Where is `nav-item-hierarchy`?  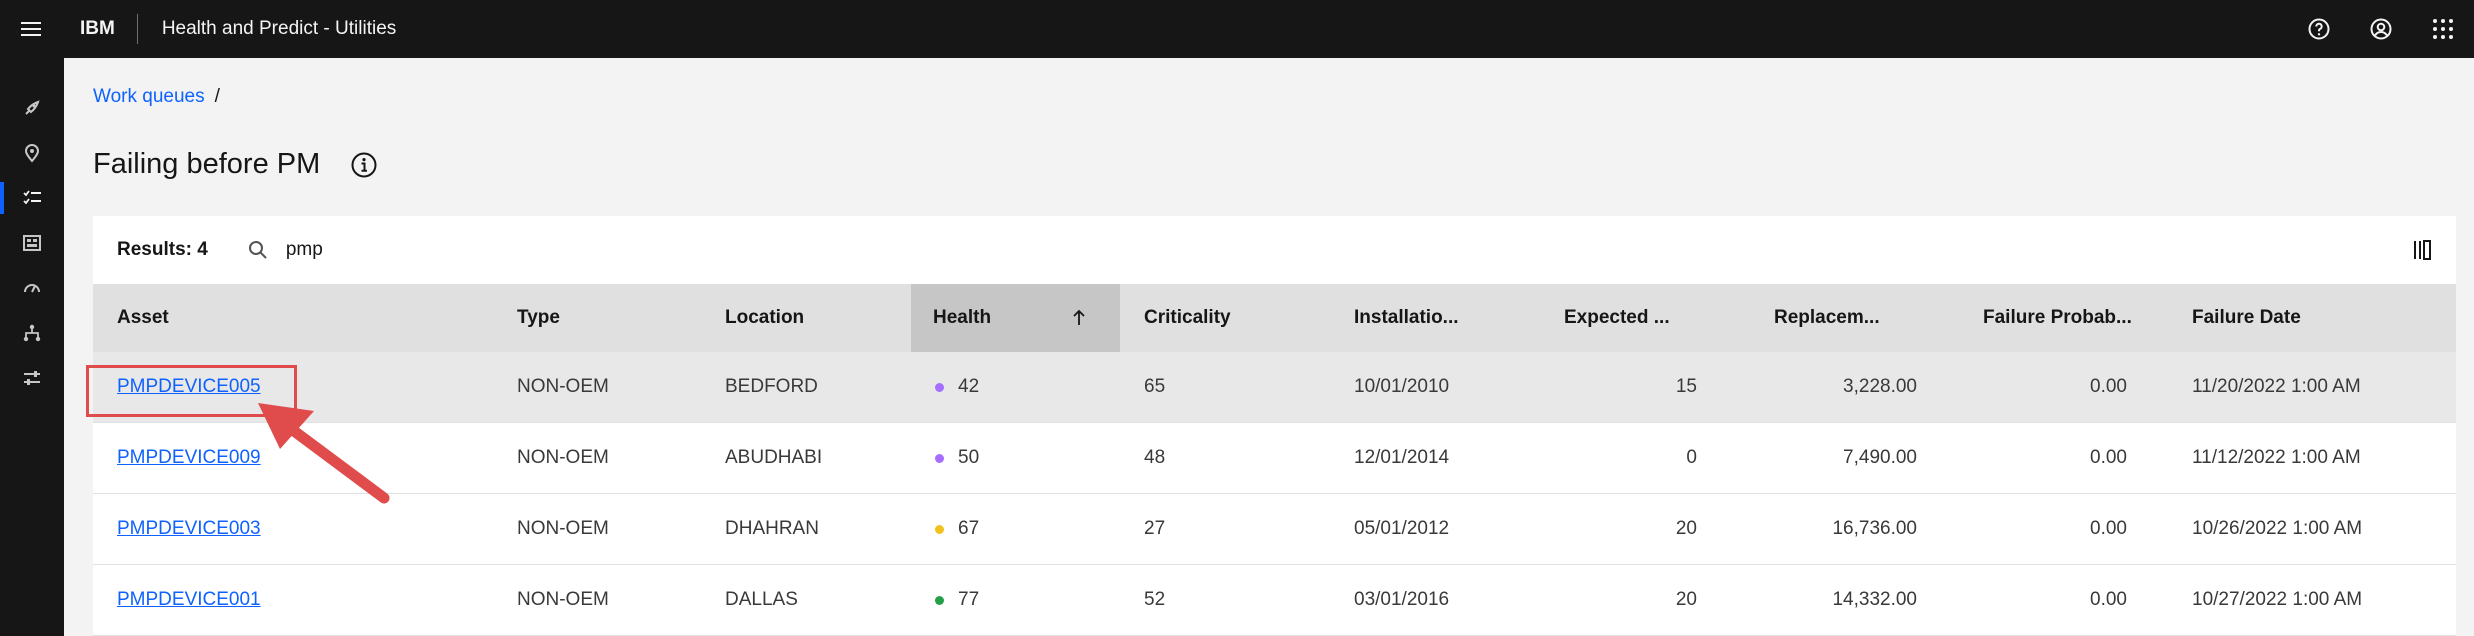
nav-item-hierarchy is located at coordinates (32, 333).